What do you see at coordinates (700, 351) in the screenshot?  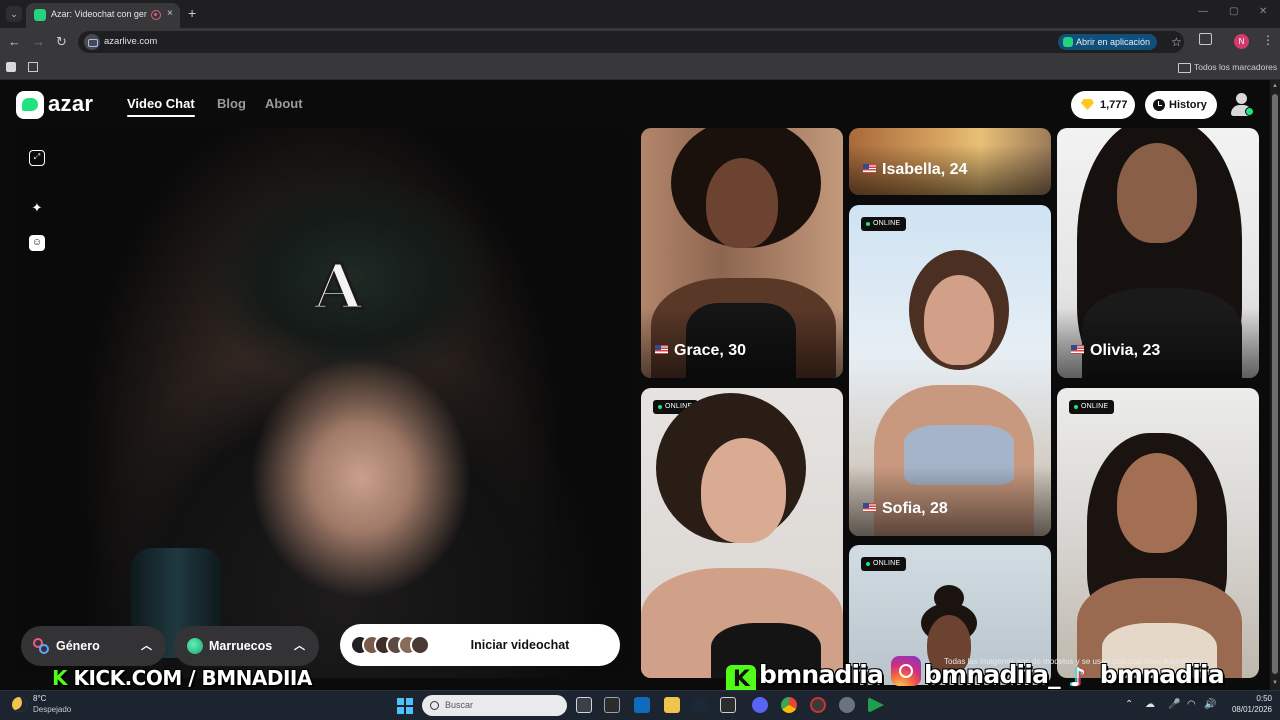 I see `profile-name: Grace, 30` at bounding box center [700, 351].